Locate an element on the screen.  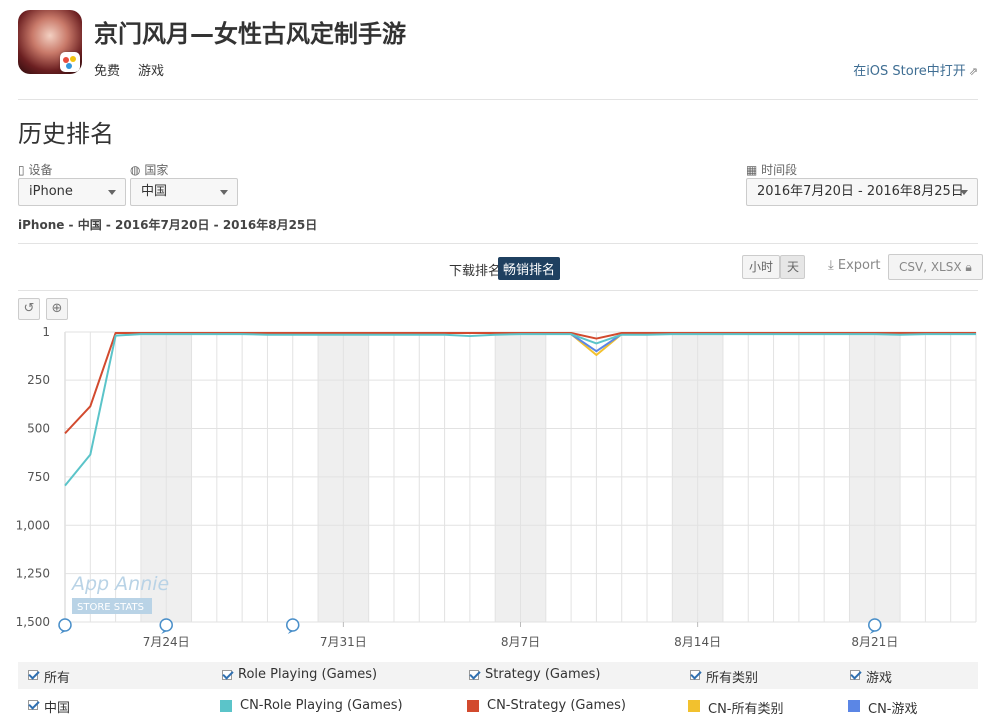
app-icon is located at coordinates (50, 42).